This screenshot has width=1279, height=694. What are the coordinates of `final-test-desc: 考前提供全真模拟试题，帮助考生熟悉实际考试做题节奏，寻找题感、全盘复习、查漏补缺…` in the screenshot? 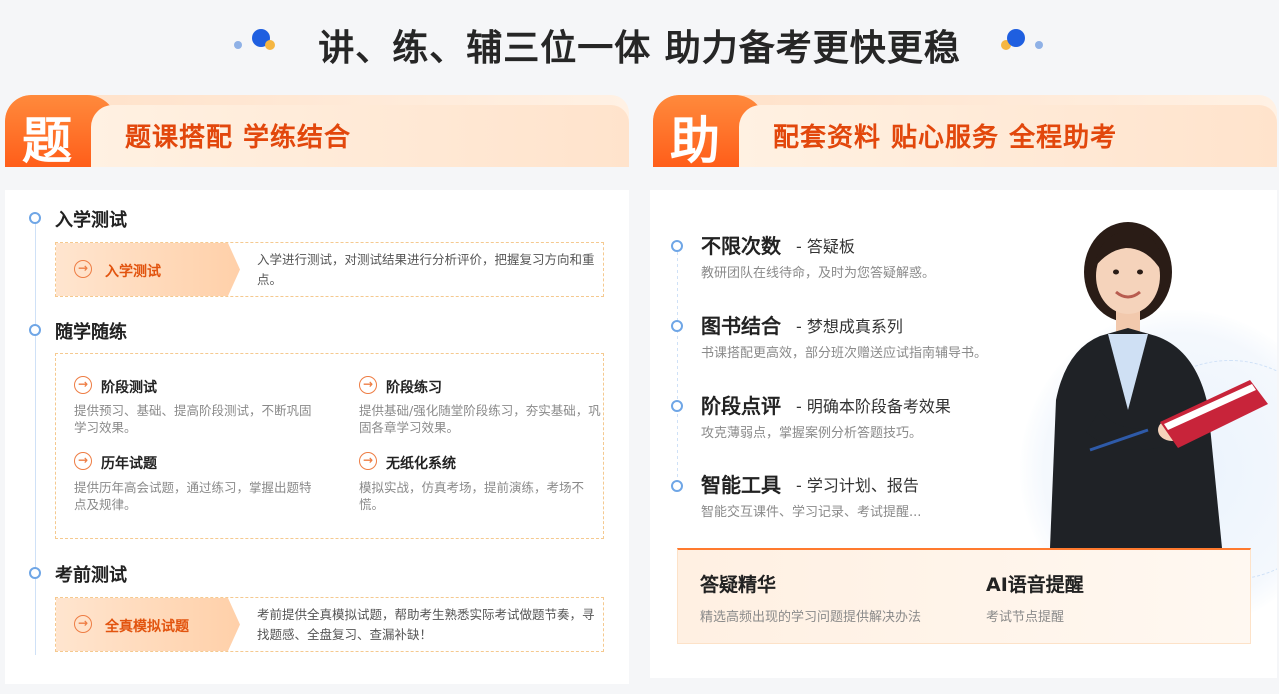 It's located at (426, 624).